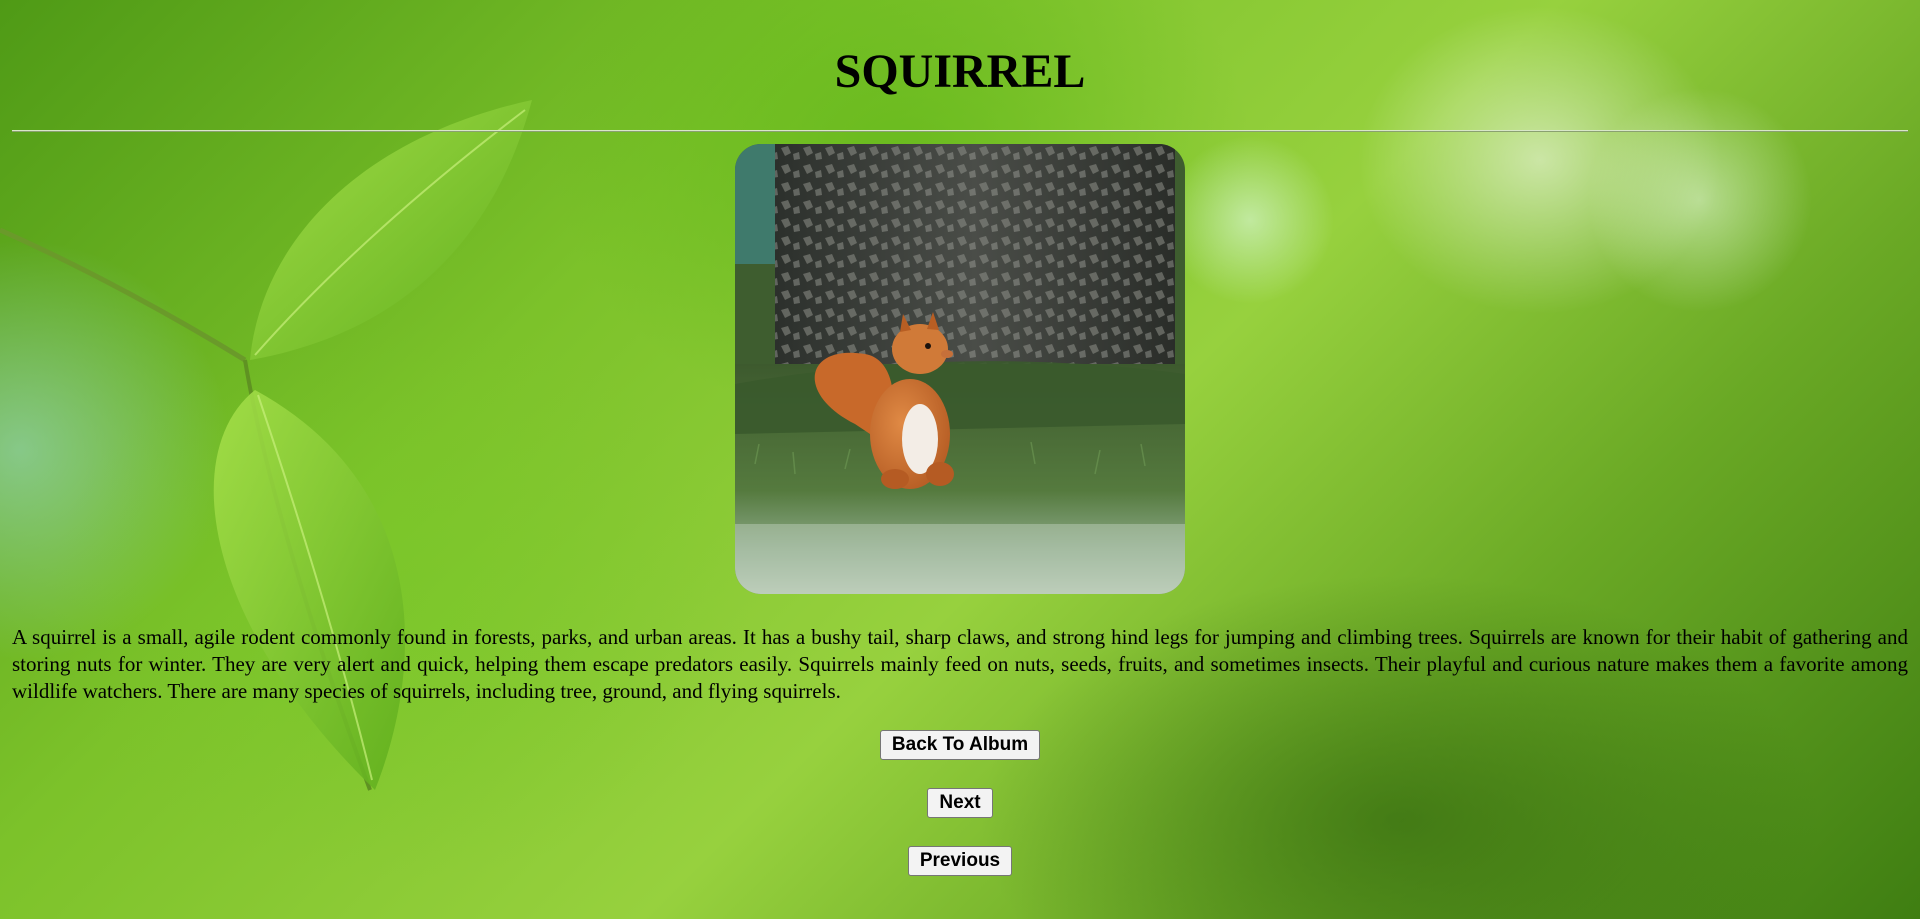  I want to click on next-button: Next, so click(960, 803).